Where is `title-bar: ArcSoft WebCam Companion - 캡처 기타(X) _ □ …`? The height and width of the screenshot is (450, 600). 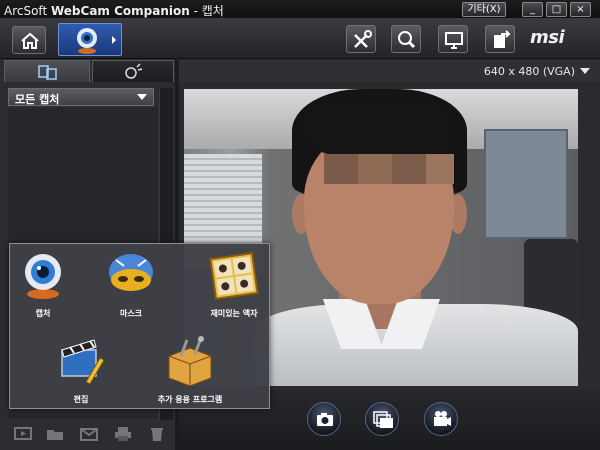 title-bar: ArcSoft WebCam Companion - 캡처 기타(X) _ □ … is located at coordinates (300, 9).